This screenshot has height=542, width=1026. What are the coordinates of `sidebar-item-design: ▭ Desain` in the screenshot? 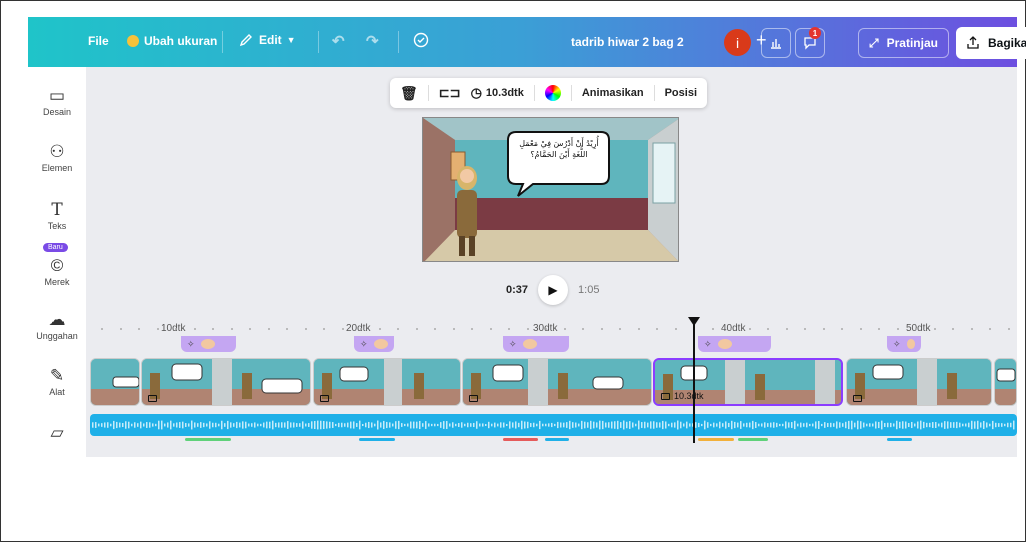 It's located at (57, 101).